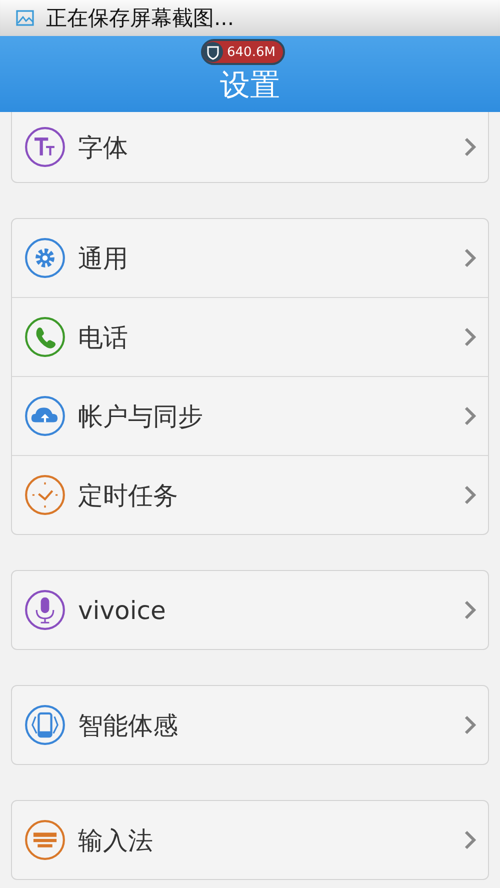 This screenshot has width=500, height=888. Describe the element at coordinates (128, 726) in the screenshot. I see `item-label: 智能体感` at that location.